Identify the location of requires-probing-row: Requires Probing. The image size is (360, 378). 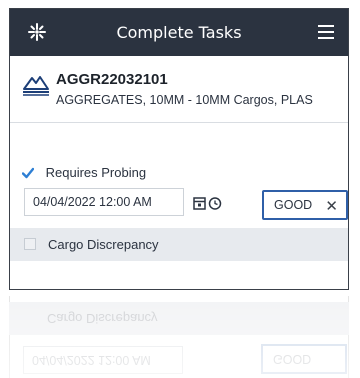
(84, 175).